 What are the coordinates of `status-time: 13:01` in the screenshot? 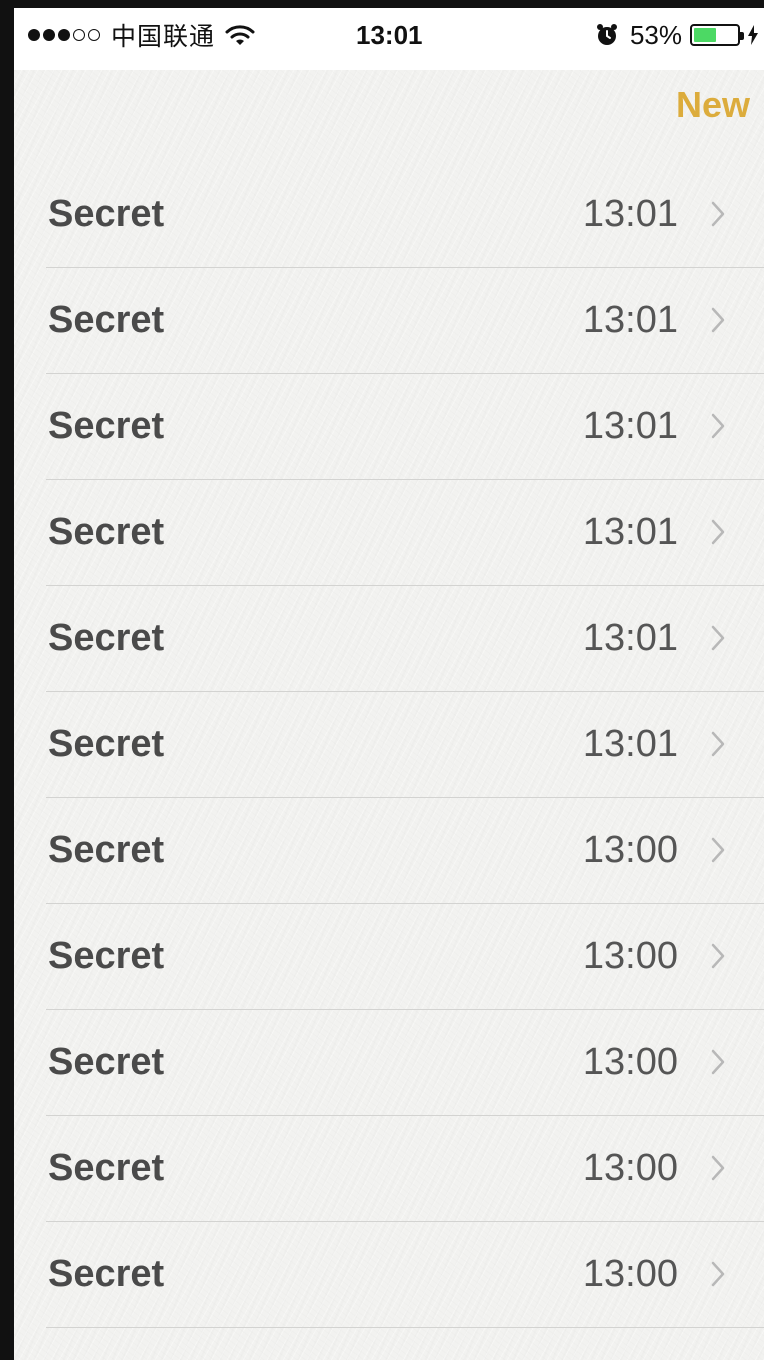 It's located at (389, 35).